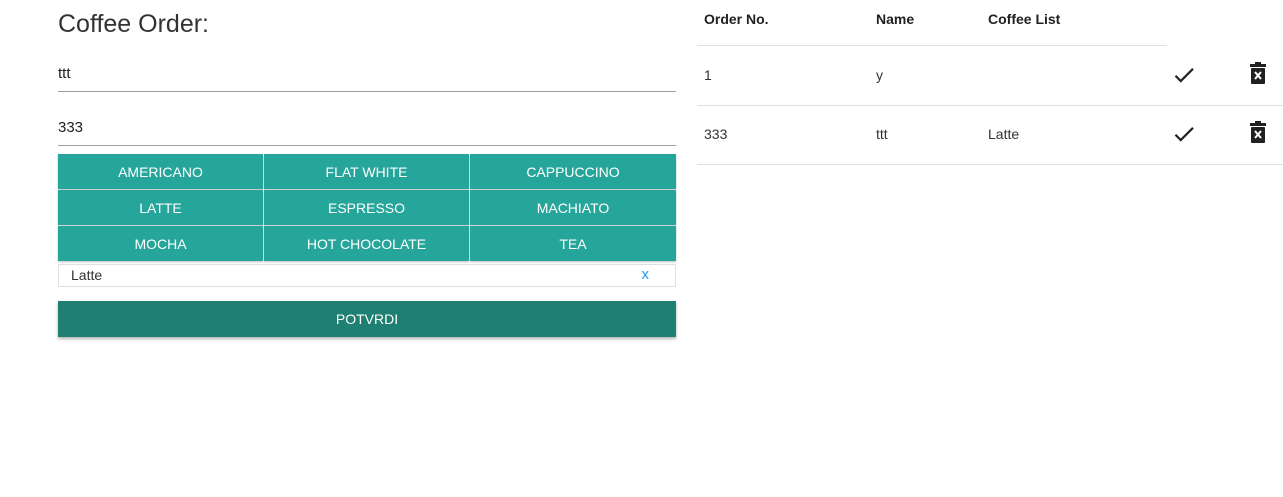 This screenshot has height=497, width=1283. Describe the element at coordinates (87, 275) in the screenshot. I see `selected-coffee-label: Latte` at that location.